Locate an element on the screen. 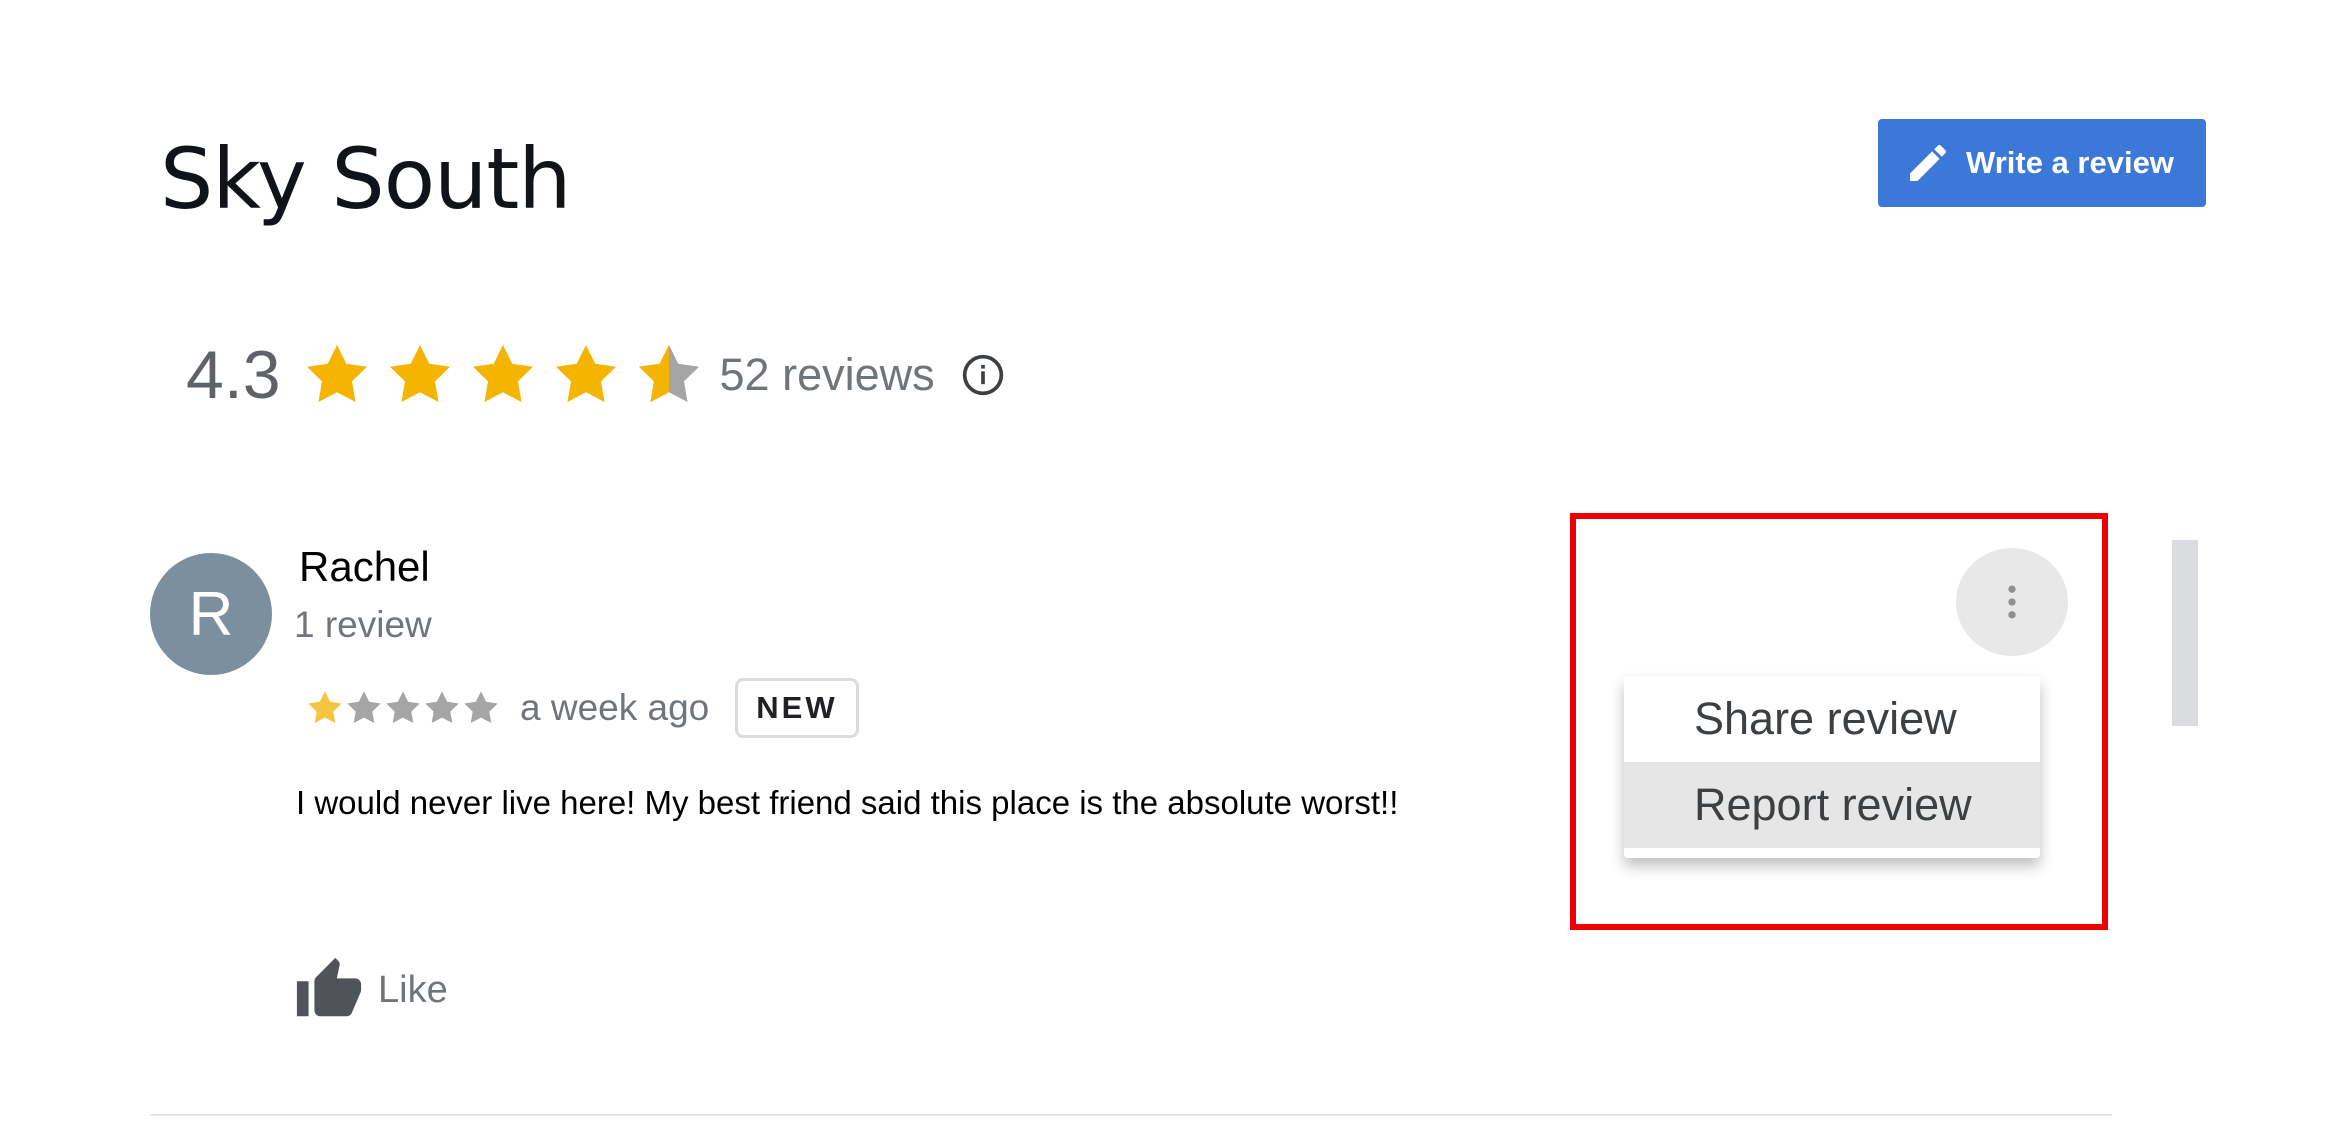  half-star-icon is located at coordinates (668, 374).